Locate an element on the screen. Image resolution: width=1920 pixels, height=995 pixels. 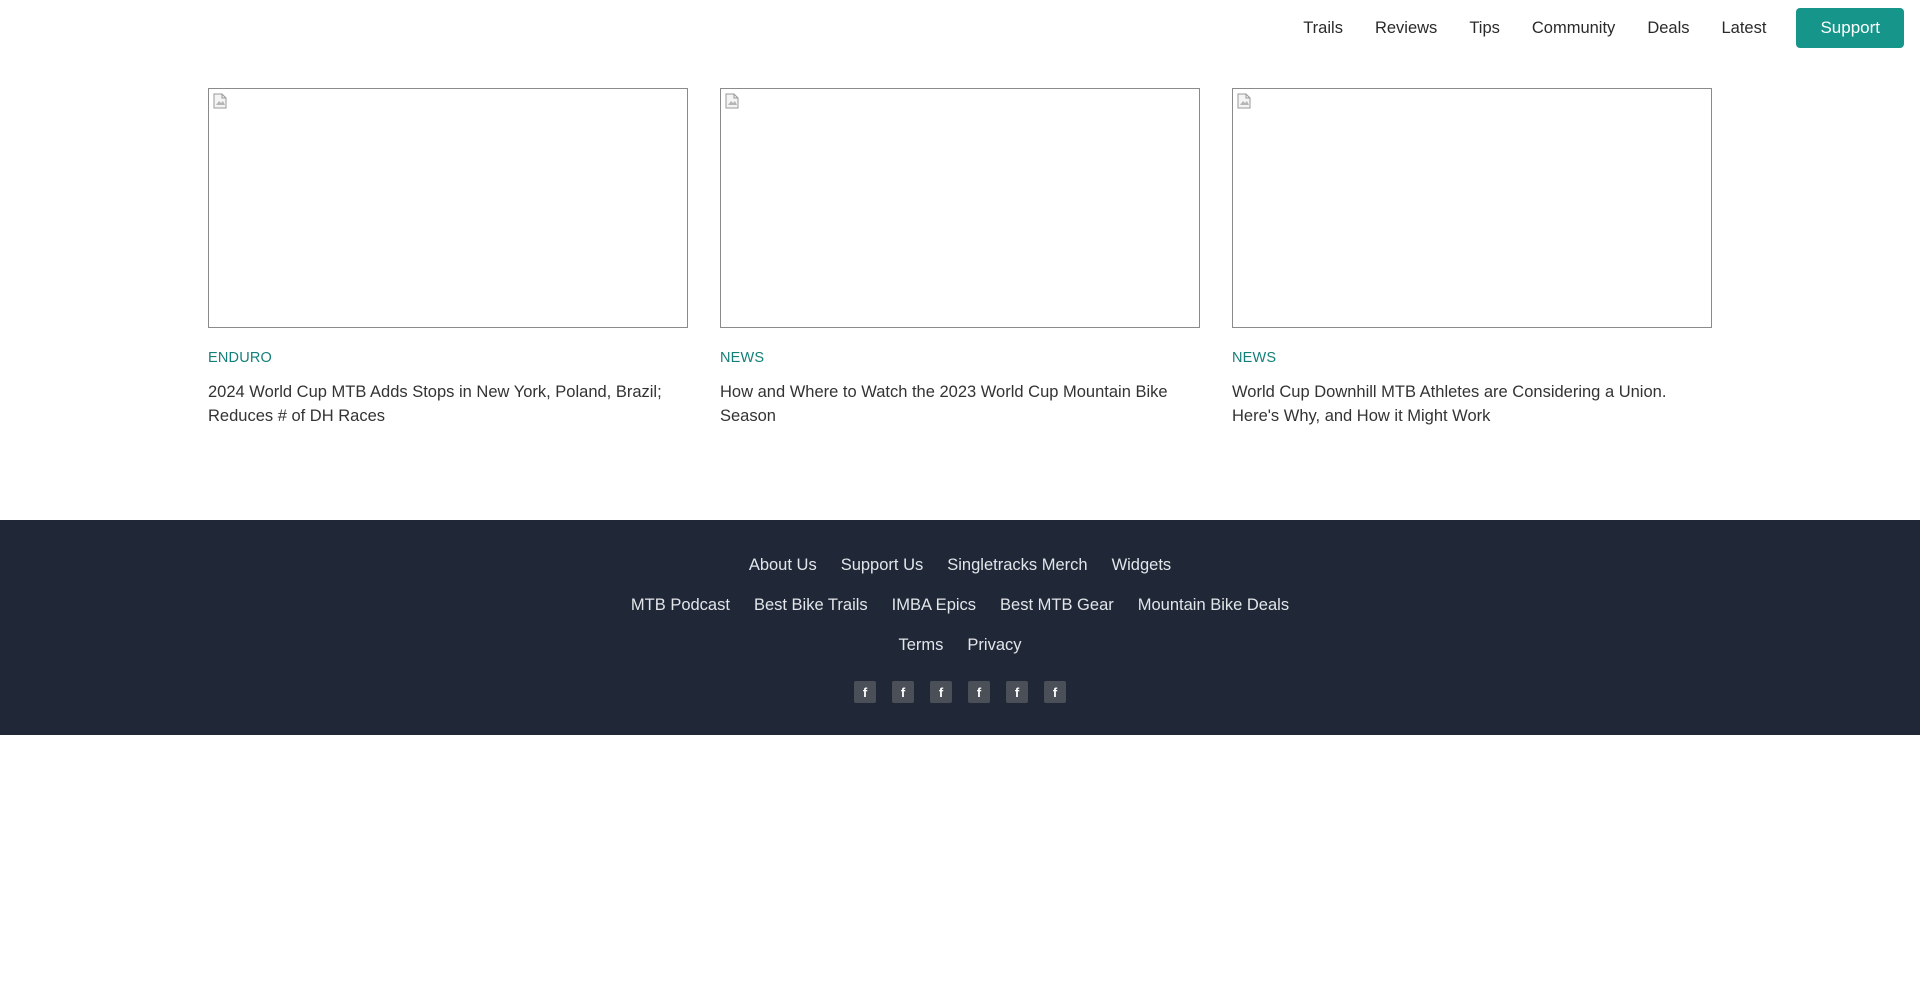
footer-link-best-gear: Best MTB Gear is located at coordinates (1057, 605).